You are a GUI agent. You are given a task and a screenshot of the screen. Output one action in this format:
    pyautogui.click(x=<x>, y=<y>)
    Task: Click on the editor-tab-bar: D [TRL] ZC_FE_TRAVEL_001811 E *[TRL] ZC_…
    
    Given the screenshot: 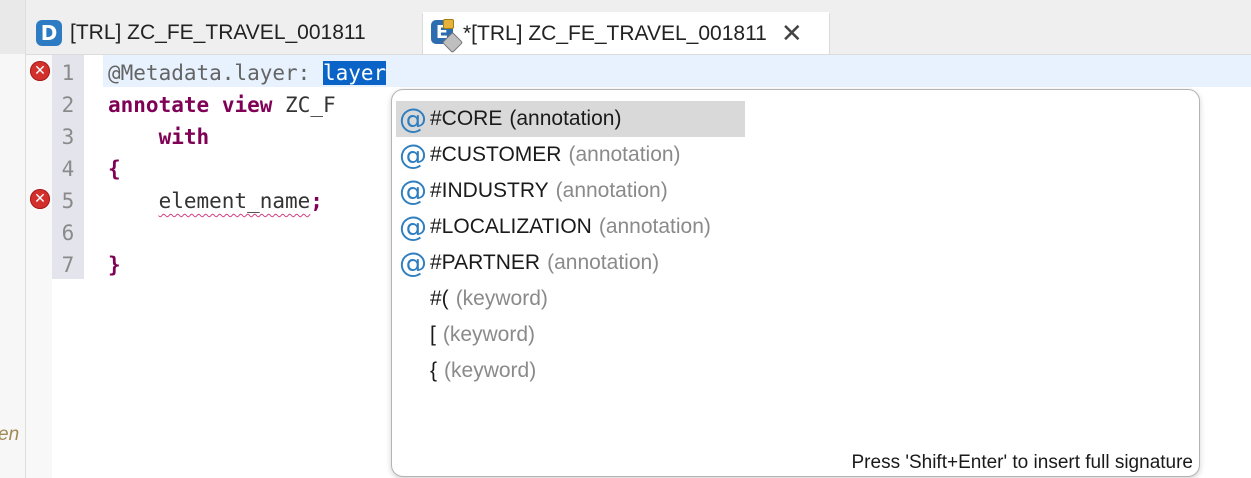 What is the action you would take?
    pyautogui.click(x=638, y=27)
    